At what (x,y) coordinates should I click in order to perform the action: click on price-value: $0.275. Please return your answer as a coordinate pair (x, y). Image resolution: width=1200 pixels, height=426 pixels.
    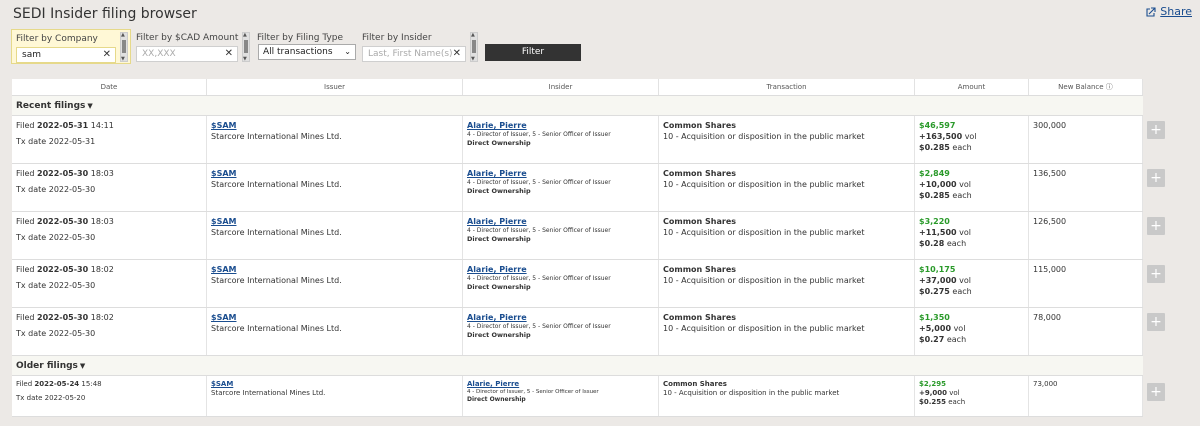
    Looking at the image, I should click on (934, 291).